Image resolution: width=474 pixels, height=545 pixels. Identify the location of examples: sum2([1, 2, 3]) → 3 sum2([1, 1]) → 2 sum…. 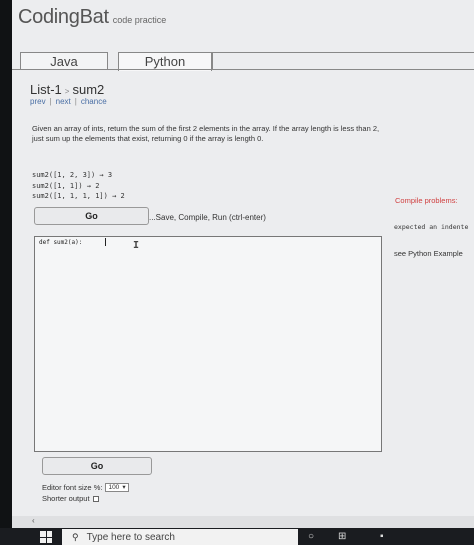
(78, 186).